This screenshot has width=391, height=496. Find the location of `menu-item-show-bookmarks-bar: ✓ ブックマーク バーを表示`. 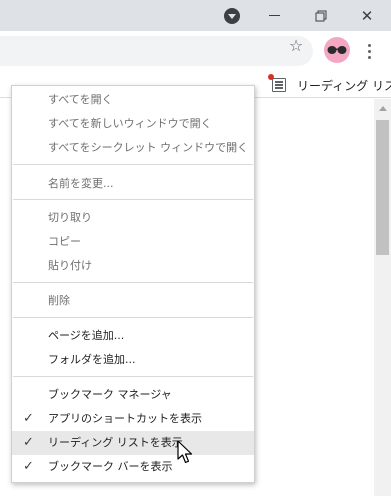

menu-item-show-bookmarks-bar: ✓ ブックマーク バーを表示 is located at coordinates (133, 467).